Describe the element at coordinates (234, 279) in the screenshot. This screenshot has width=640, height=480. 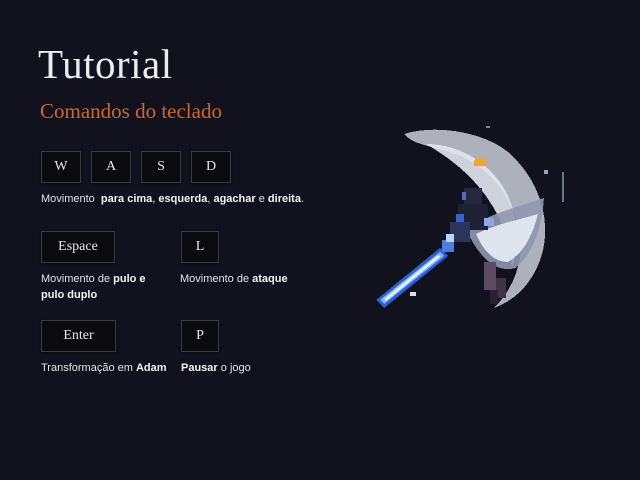
I see `attack-description: Movimento de ataque` at that location.